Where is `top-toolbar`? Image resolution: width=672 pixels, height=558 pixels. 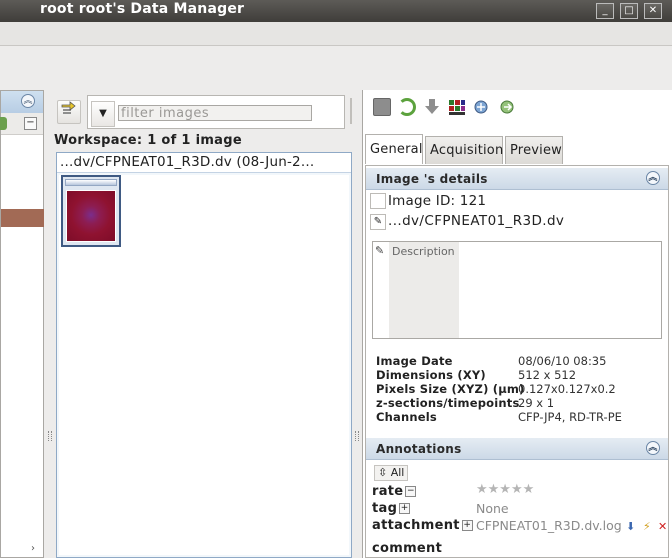
top-toolbar is located at coordinates (336, 34).